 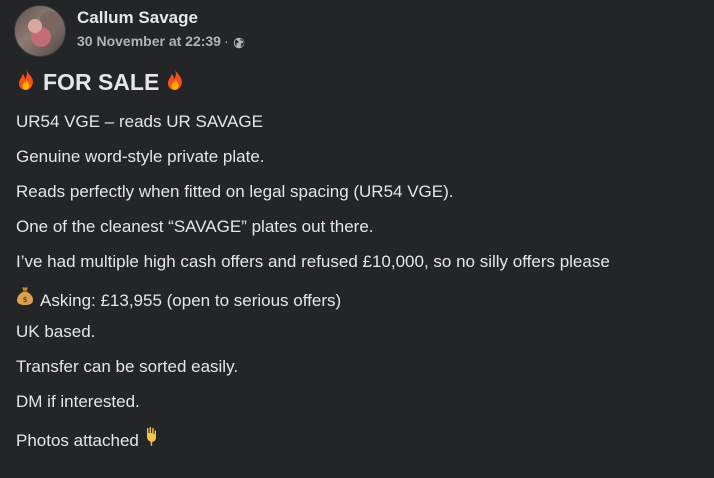 What do you see at coordinates (140, 156) in the screenshot?
I see `post-line-genuine: Genuine word-style private plate.` at bounding box center [140, 156].